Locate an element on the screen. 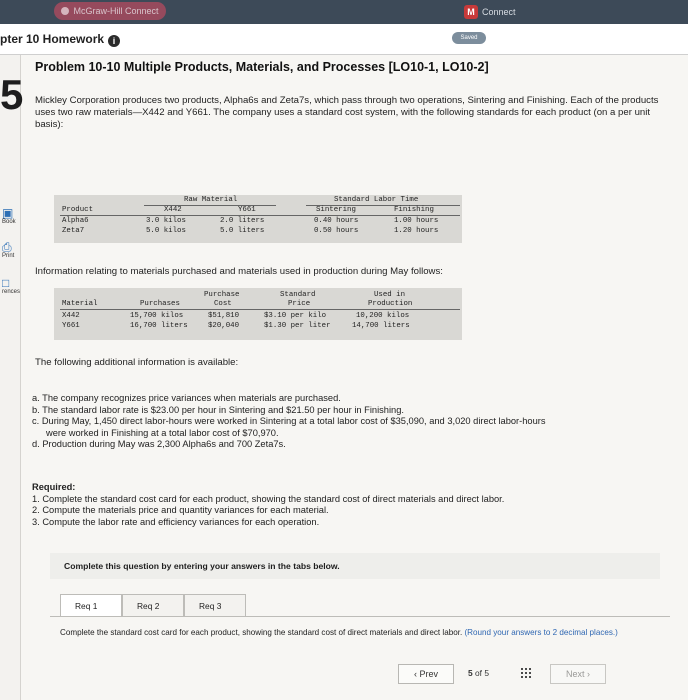 This screenshot has width=688, height=700. table-cell: 2.0 liters is located at coordinates (242, 221).